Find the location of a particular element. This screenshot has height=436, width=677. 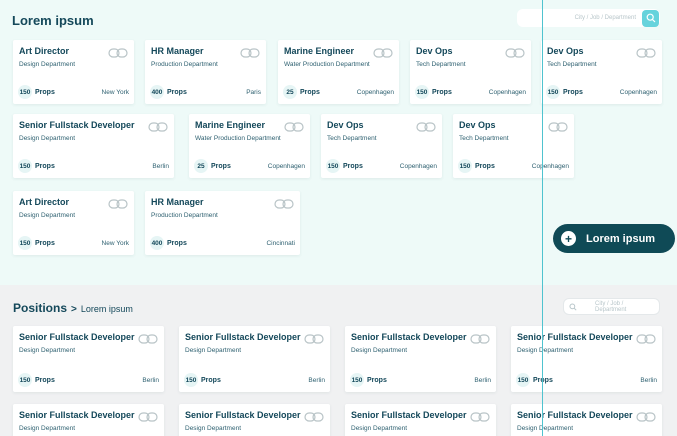

positions-search-input: City / Job / Department is located at coordinates (620, 307).